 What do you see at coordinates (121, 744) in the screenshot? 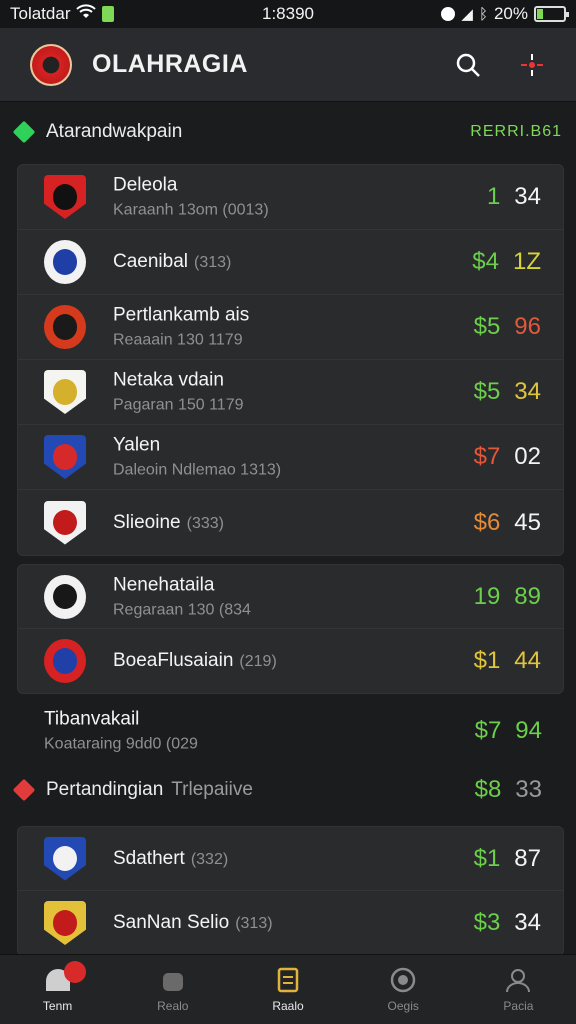
I see `team-meta: Koataraing 9dd0 (029` at bounding box center [121, 744].